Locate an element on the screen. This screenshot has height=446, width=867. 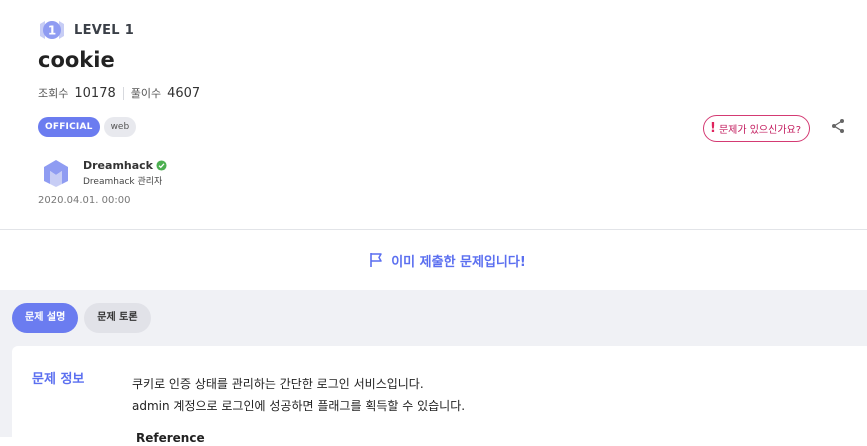
tab-discussion: 문제 토론 is located at coordinates (117, 318).